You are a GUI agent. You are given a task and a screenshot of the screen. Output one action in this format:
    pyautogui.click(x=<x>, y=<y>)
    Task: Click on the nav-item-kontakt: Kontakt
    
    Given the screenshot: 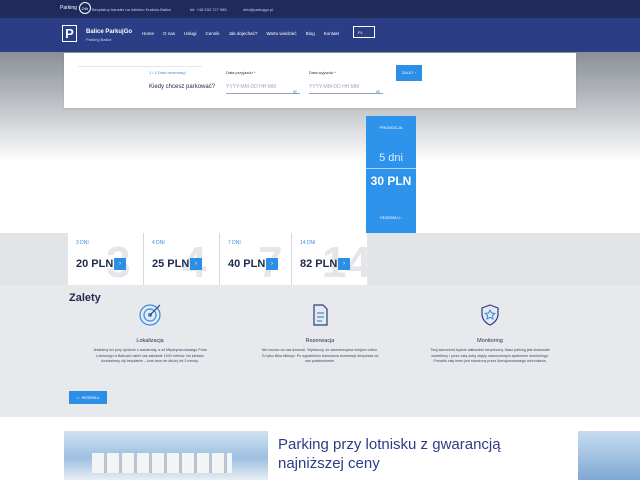 What is the action you would take?
    pyautogui.click(x=331, y=33)
    